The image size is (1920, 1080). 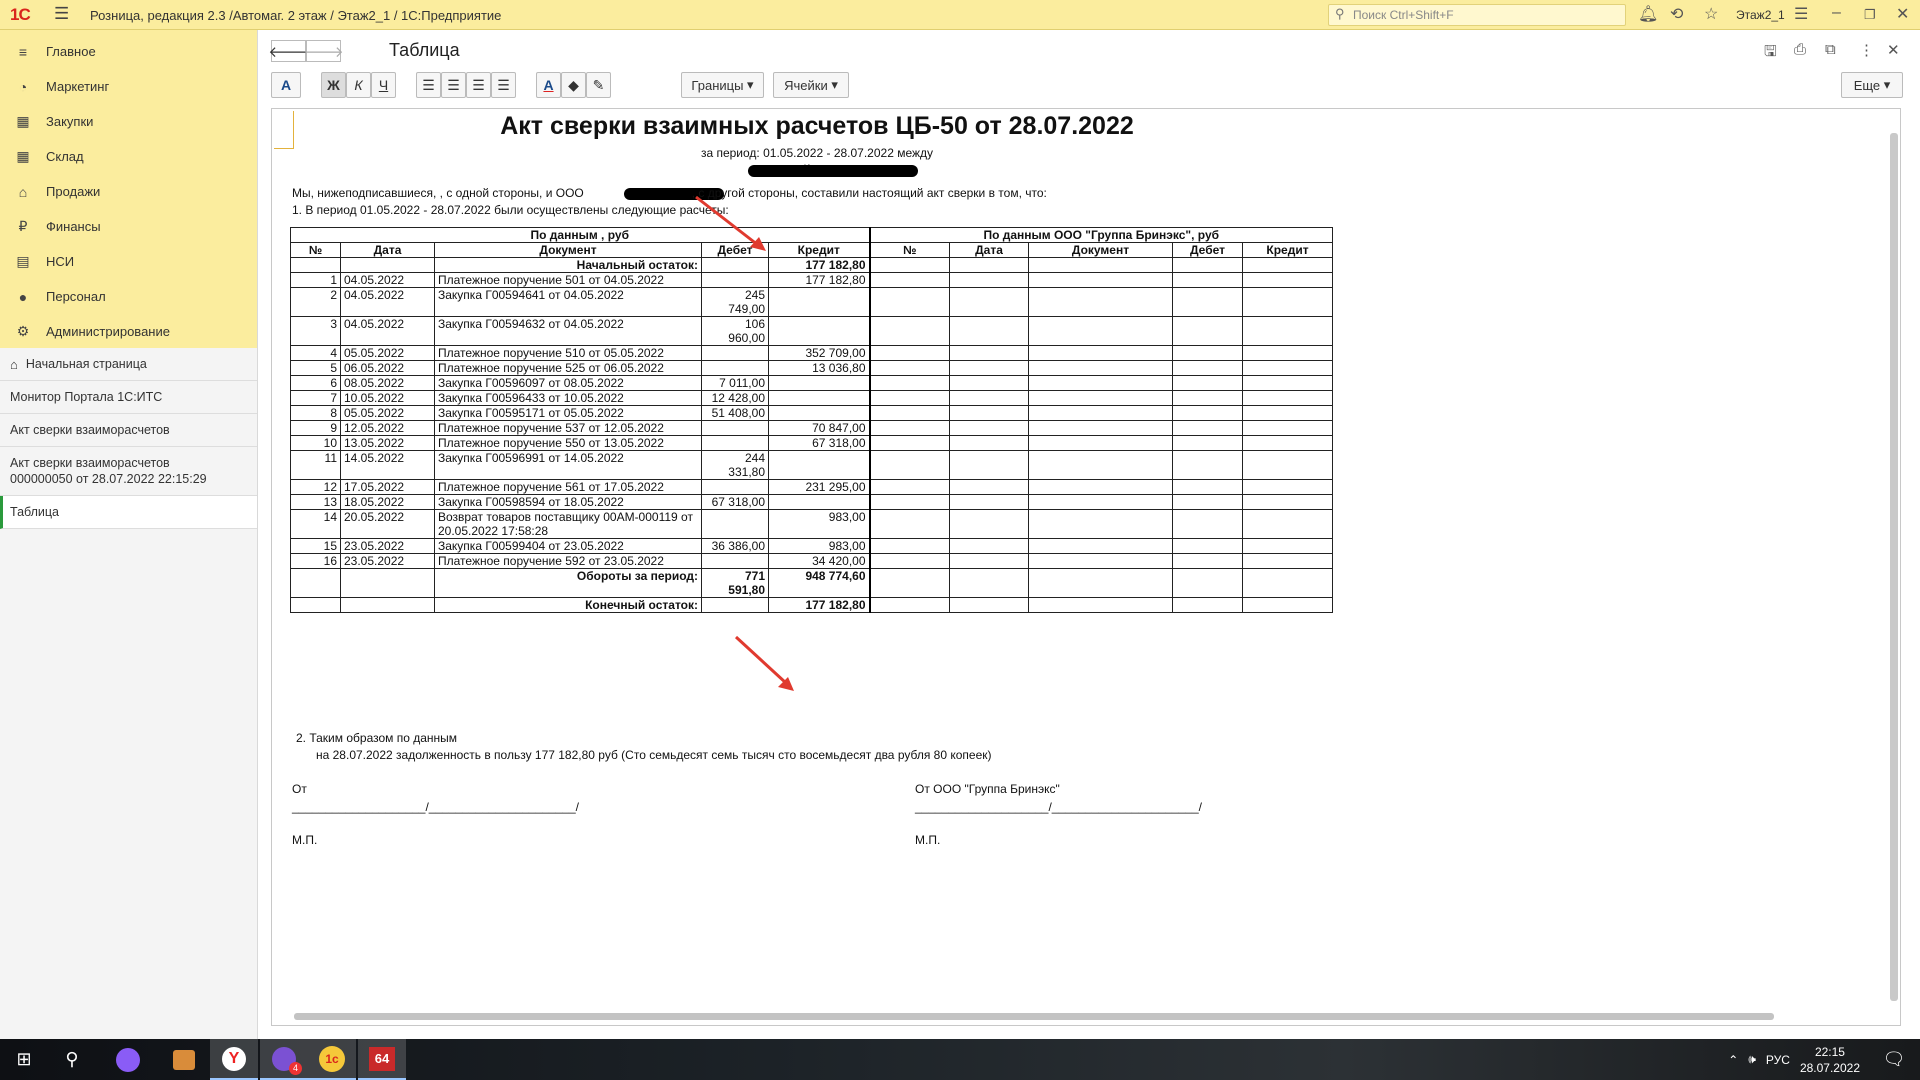 What do you see at coordinates (128, 397) in the screenshot?
I see `open-window-its-monitor: Монитор Портала 1С:ИТС` at bounding box center [128, 397].